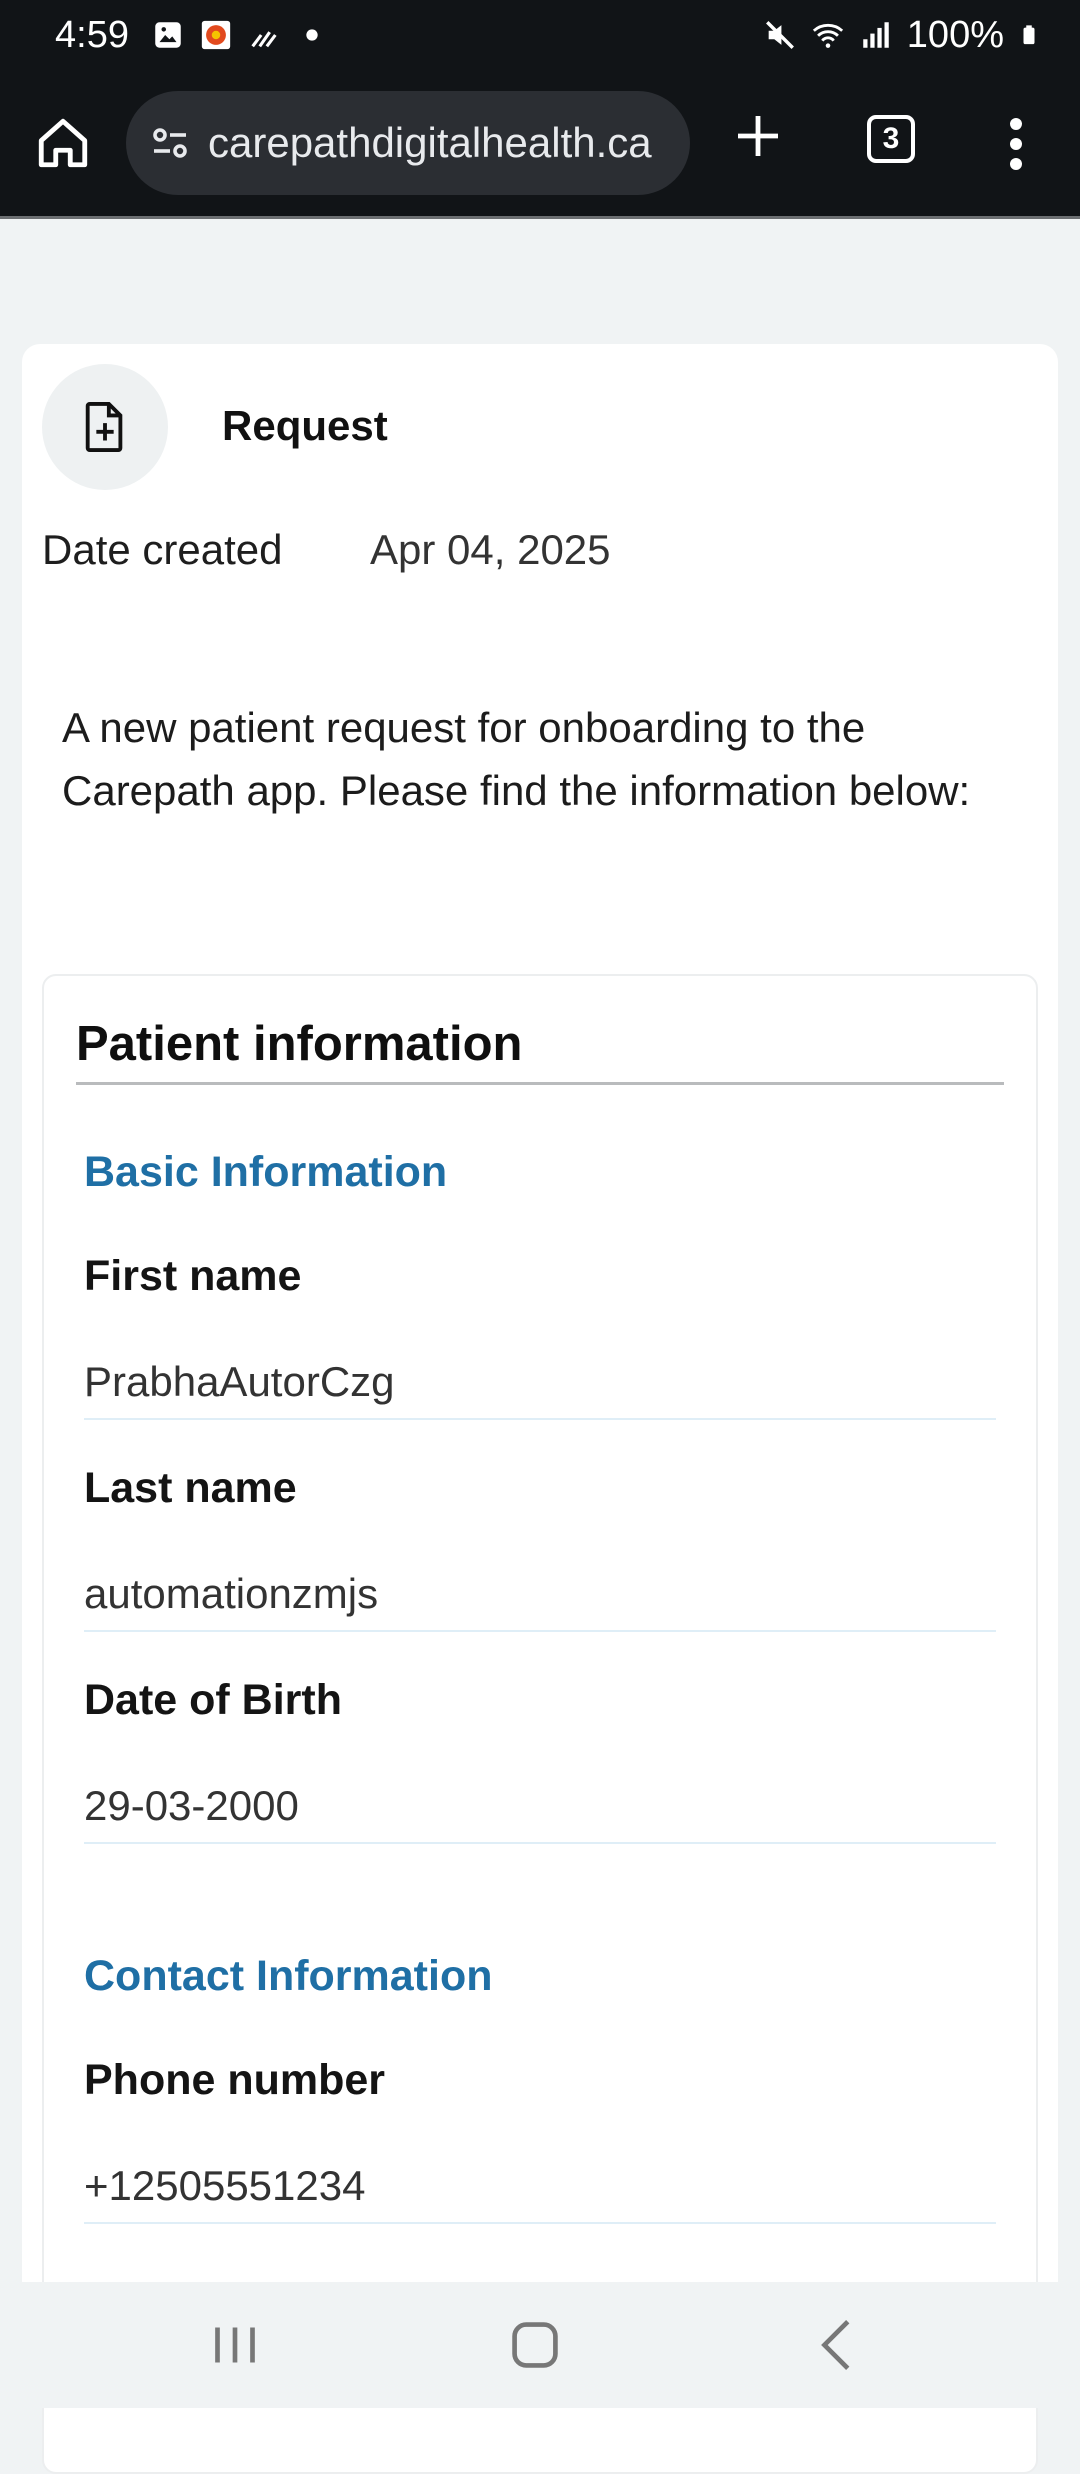  I want to click on contact-information-heading: Contact Information, so click(288, 1976).